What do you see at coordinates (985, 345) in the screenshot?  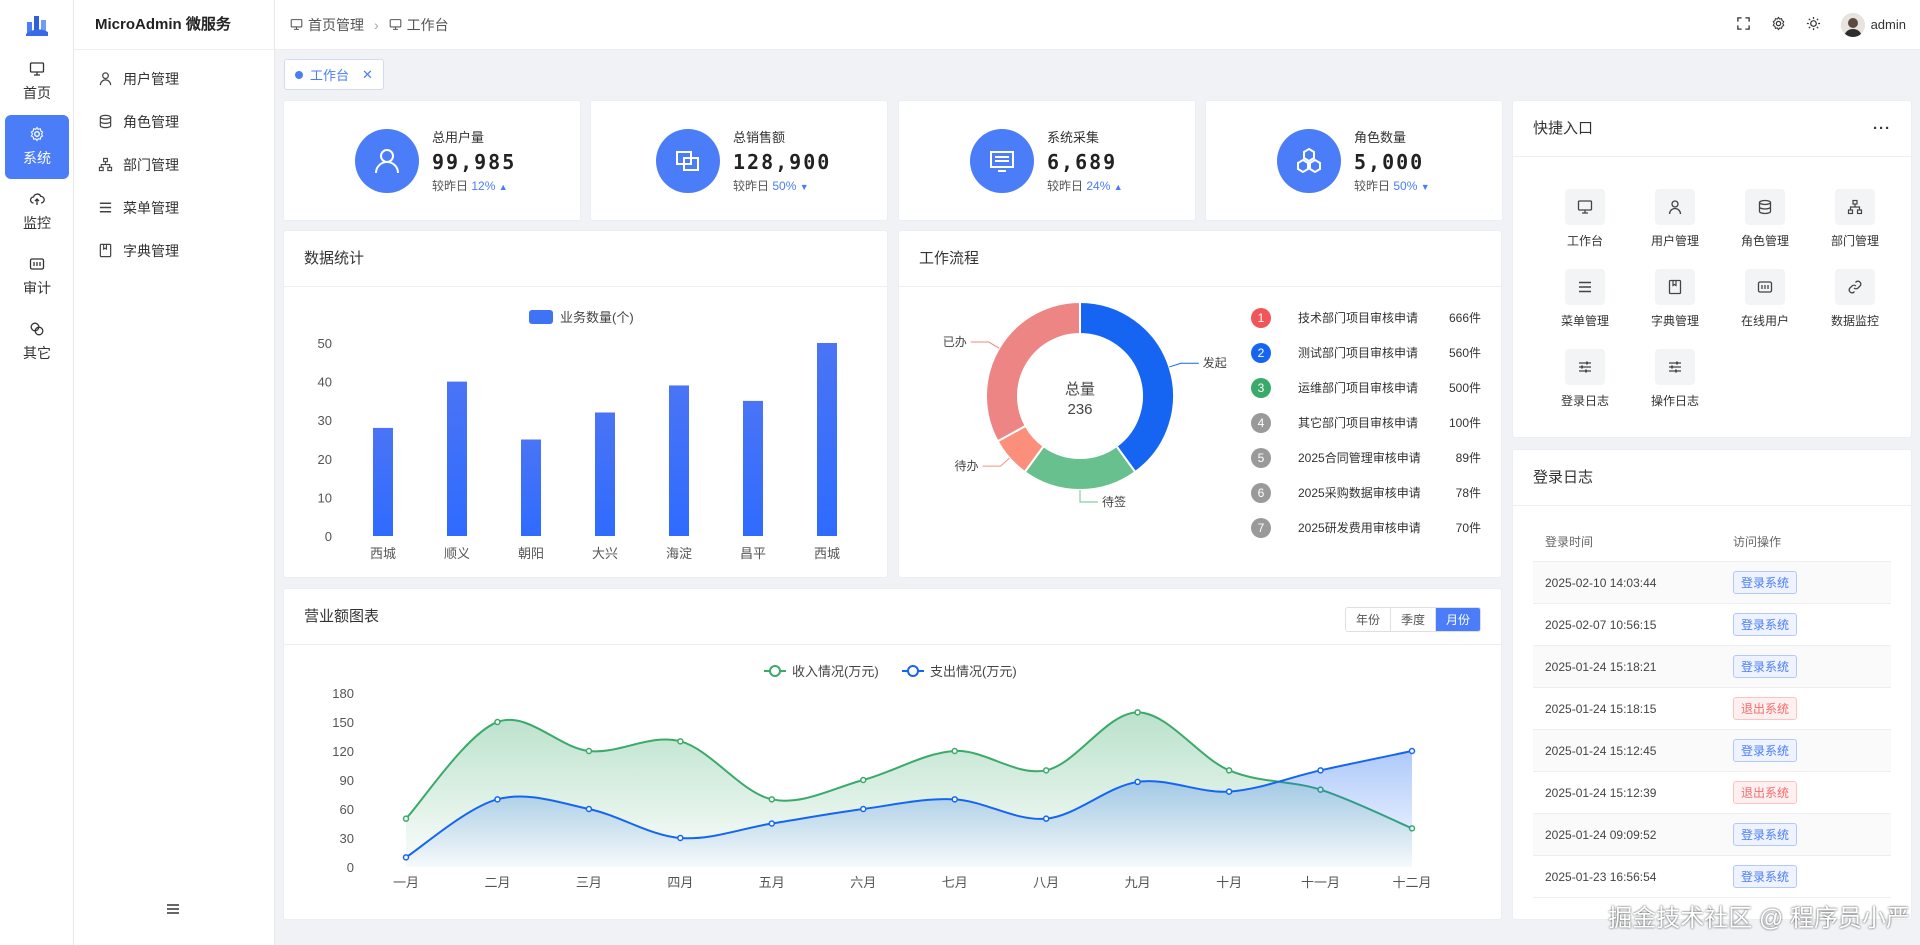 I see `label-line` at bounding box center [985, 345].